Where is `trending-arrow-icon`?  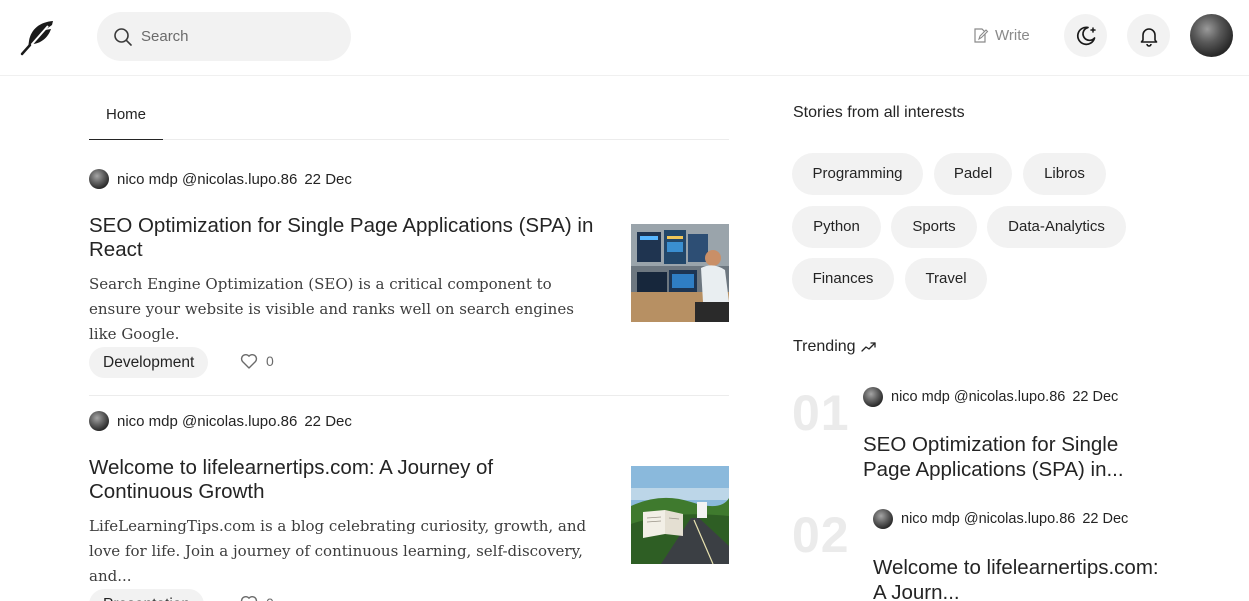
trending-arrow-icon is located at coordinates (868, 347).